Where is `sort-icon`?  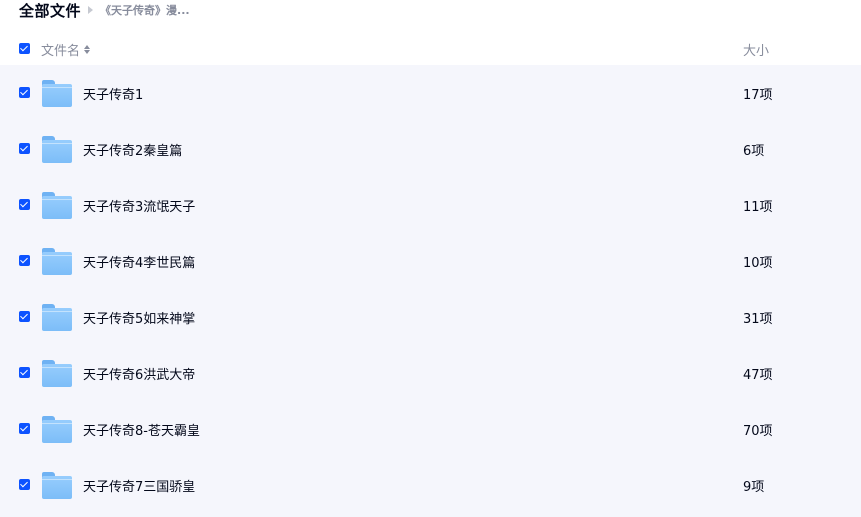 sort-icon is located at coordinates (87, 49).